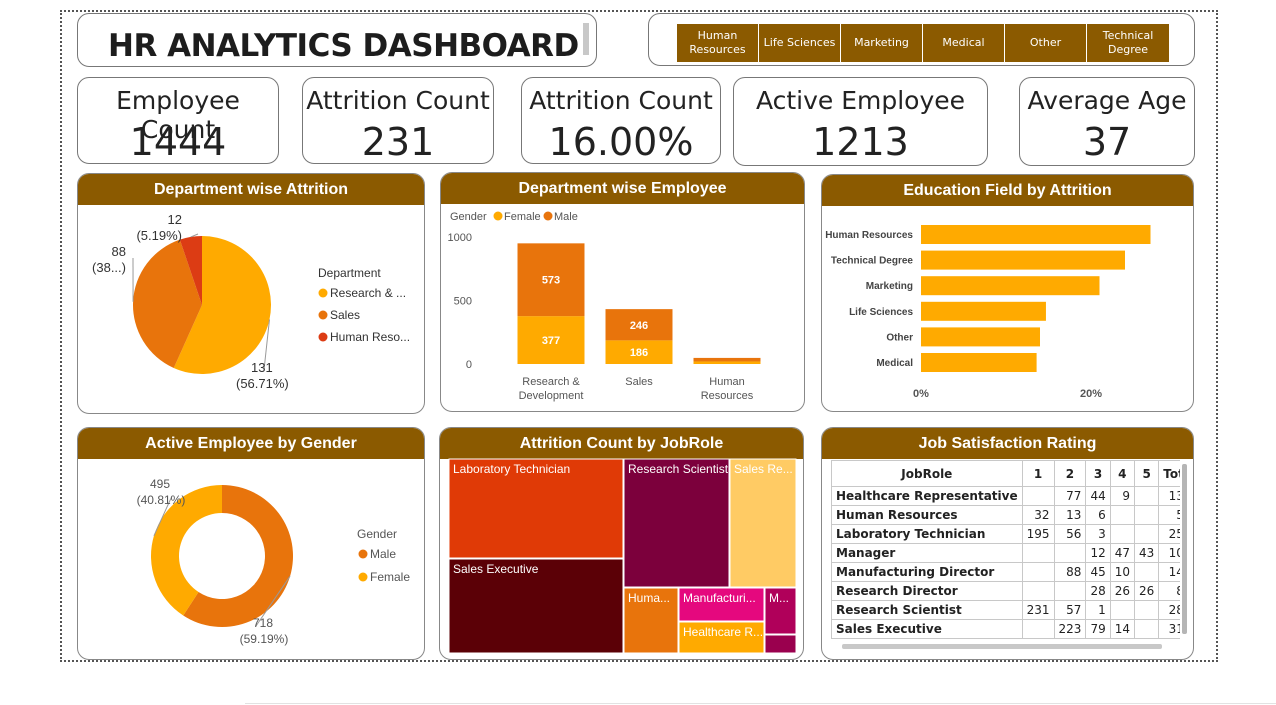 This screenshot has width=1276, height=705. Describe the element at coordinates (1098, 473) in the screenshot. I see `column-header: 3` at that location.